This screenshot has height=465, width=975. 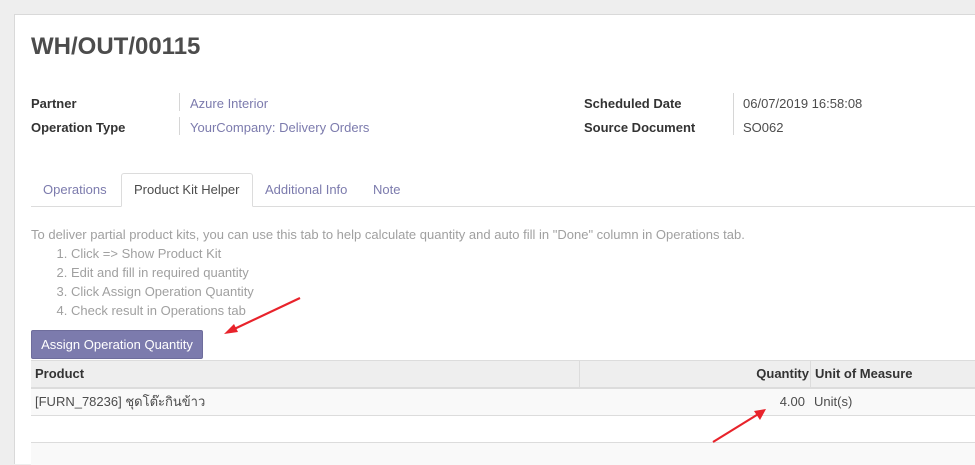 What do you see at coordinates (78, 127) in the screenshot?
I see `operation-type-label: Operation Type` at bounding box center [78, 127].